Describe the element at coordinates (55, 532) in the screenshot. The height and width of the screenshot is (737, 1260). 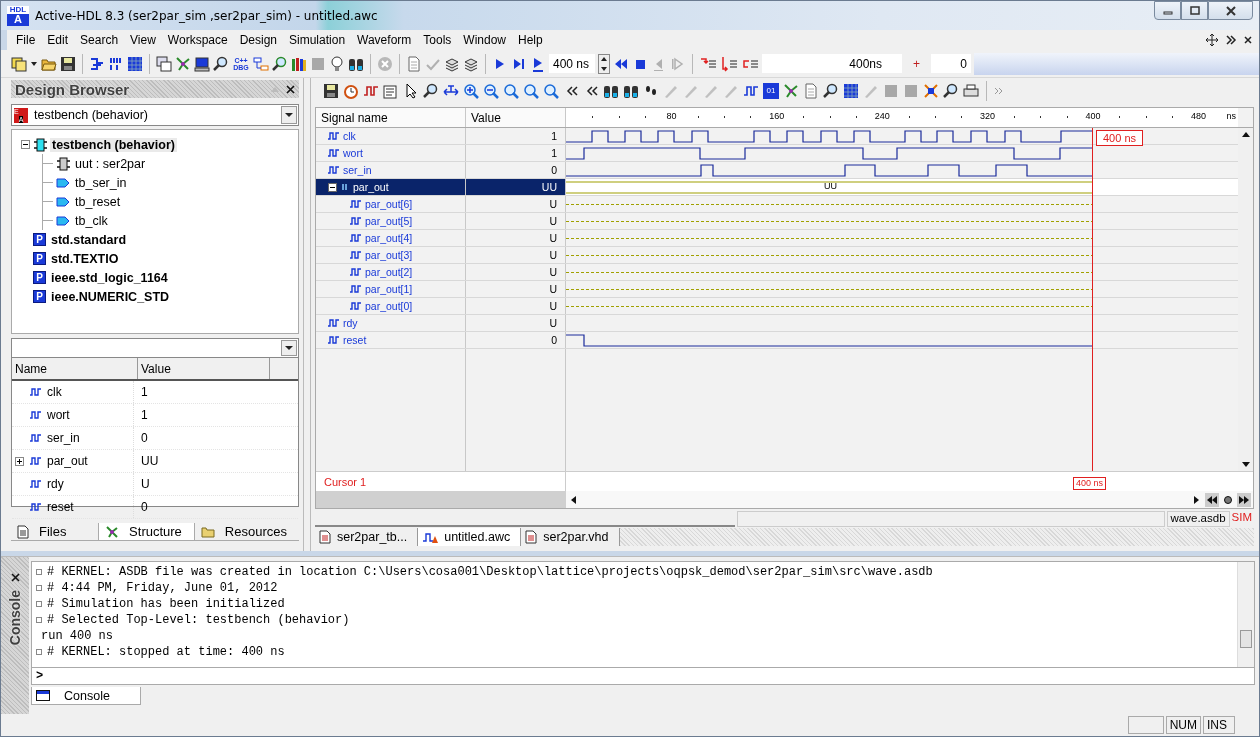
I see `panel-tab: Files` at that location.